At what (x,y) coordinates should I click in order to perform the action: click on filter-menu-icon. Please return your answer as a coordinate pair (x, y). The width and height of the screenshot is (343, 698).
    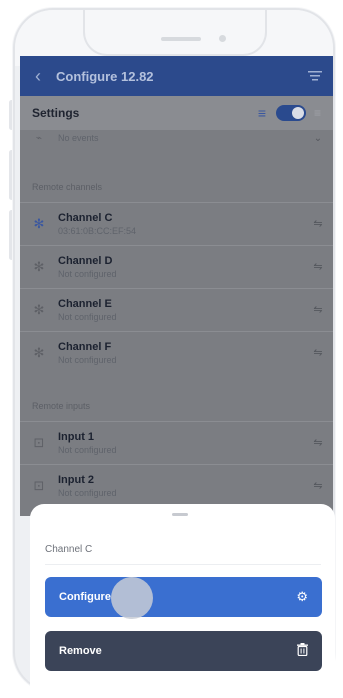
    Looking at the image, I should click on (315, 76).